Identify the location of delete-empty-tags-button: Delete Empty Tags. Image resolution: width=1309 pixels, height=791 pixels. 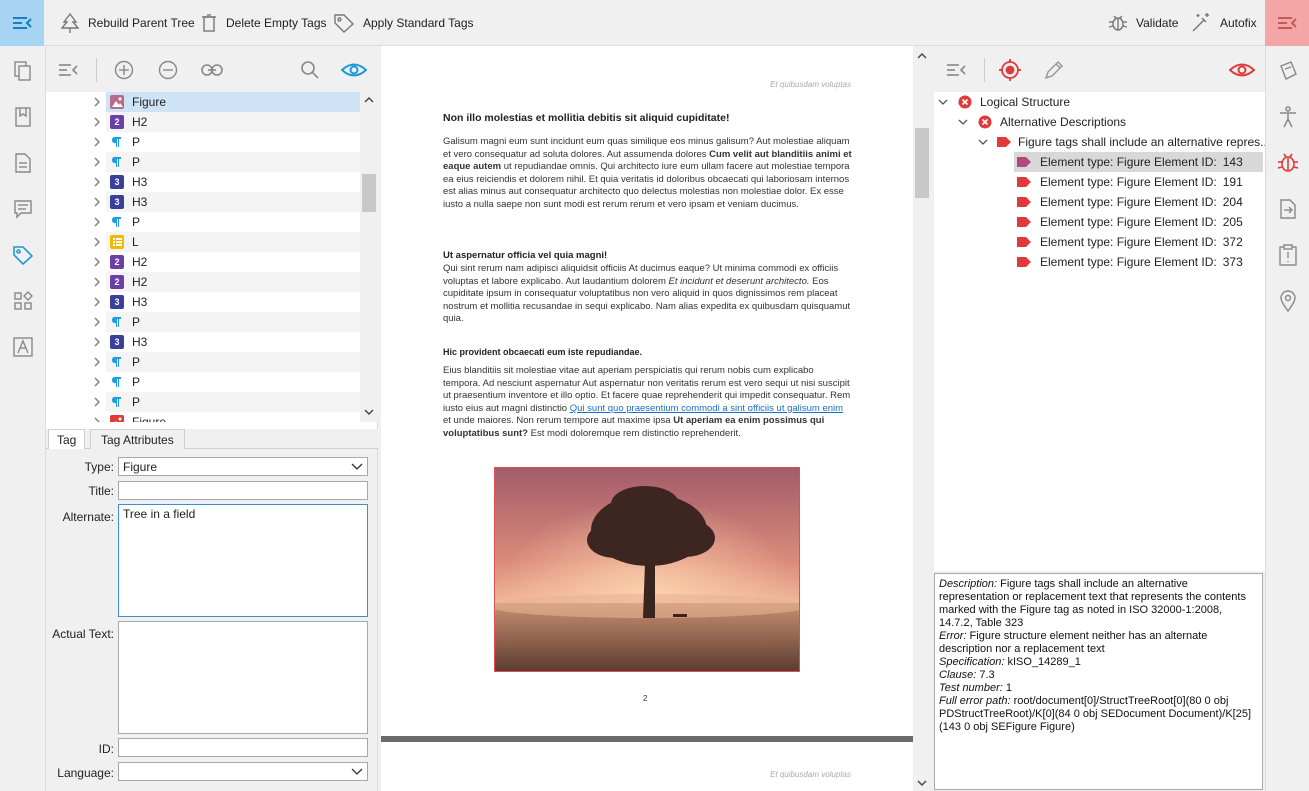
(263, 23).